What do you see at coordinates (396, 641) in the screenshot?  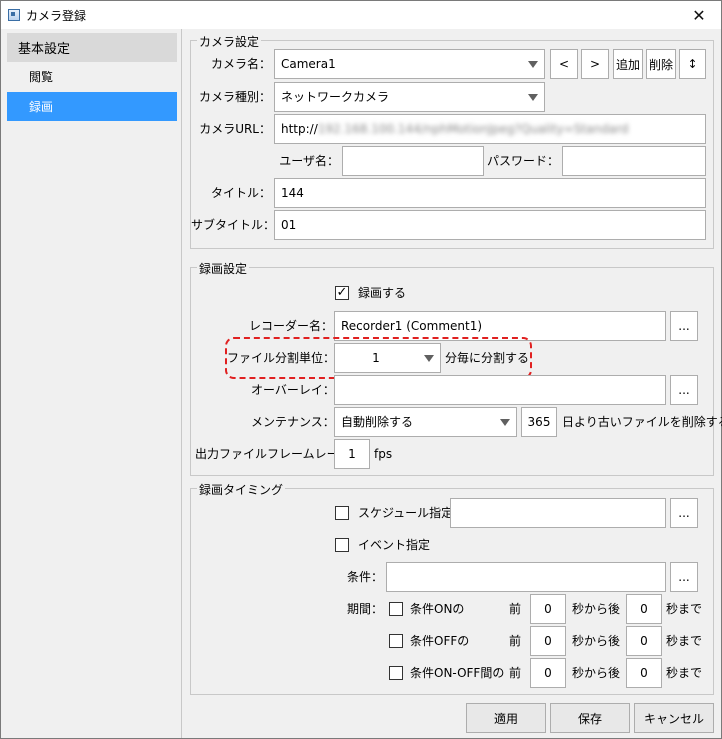 I see `period-off-checkbox` at bounding box center [396, 641].